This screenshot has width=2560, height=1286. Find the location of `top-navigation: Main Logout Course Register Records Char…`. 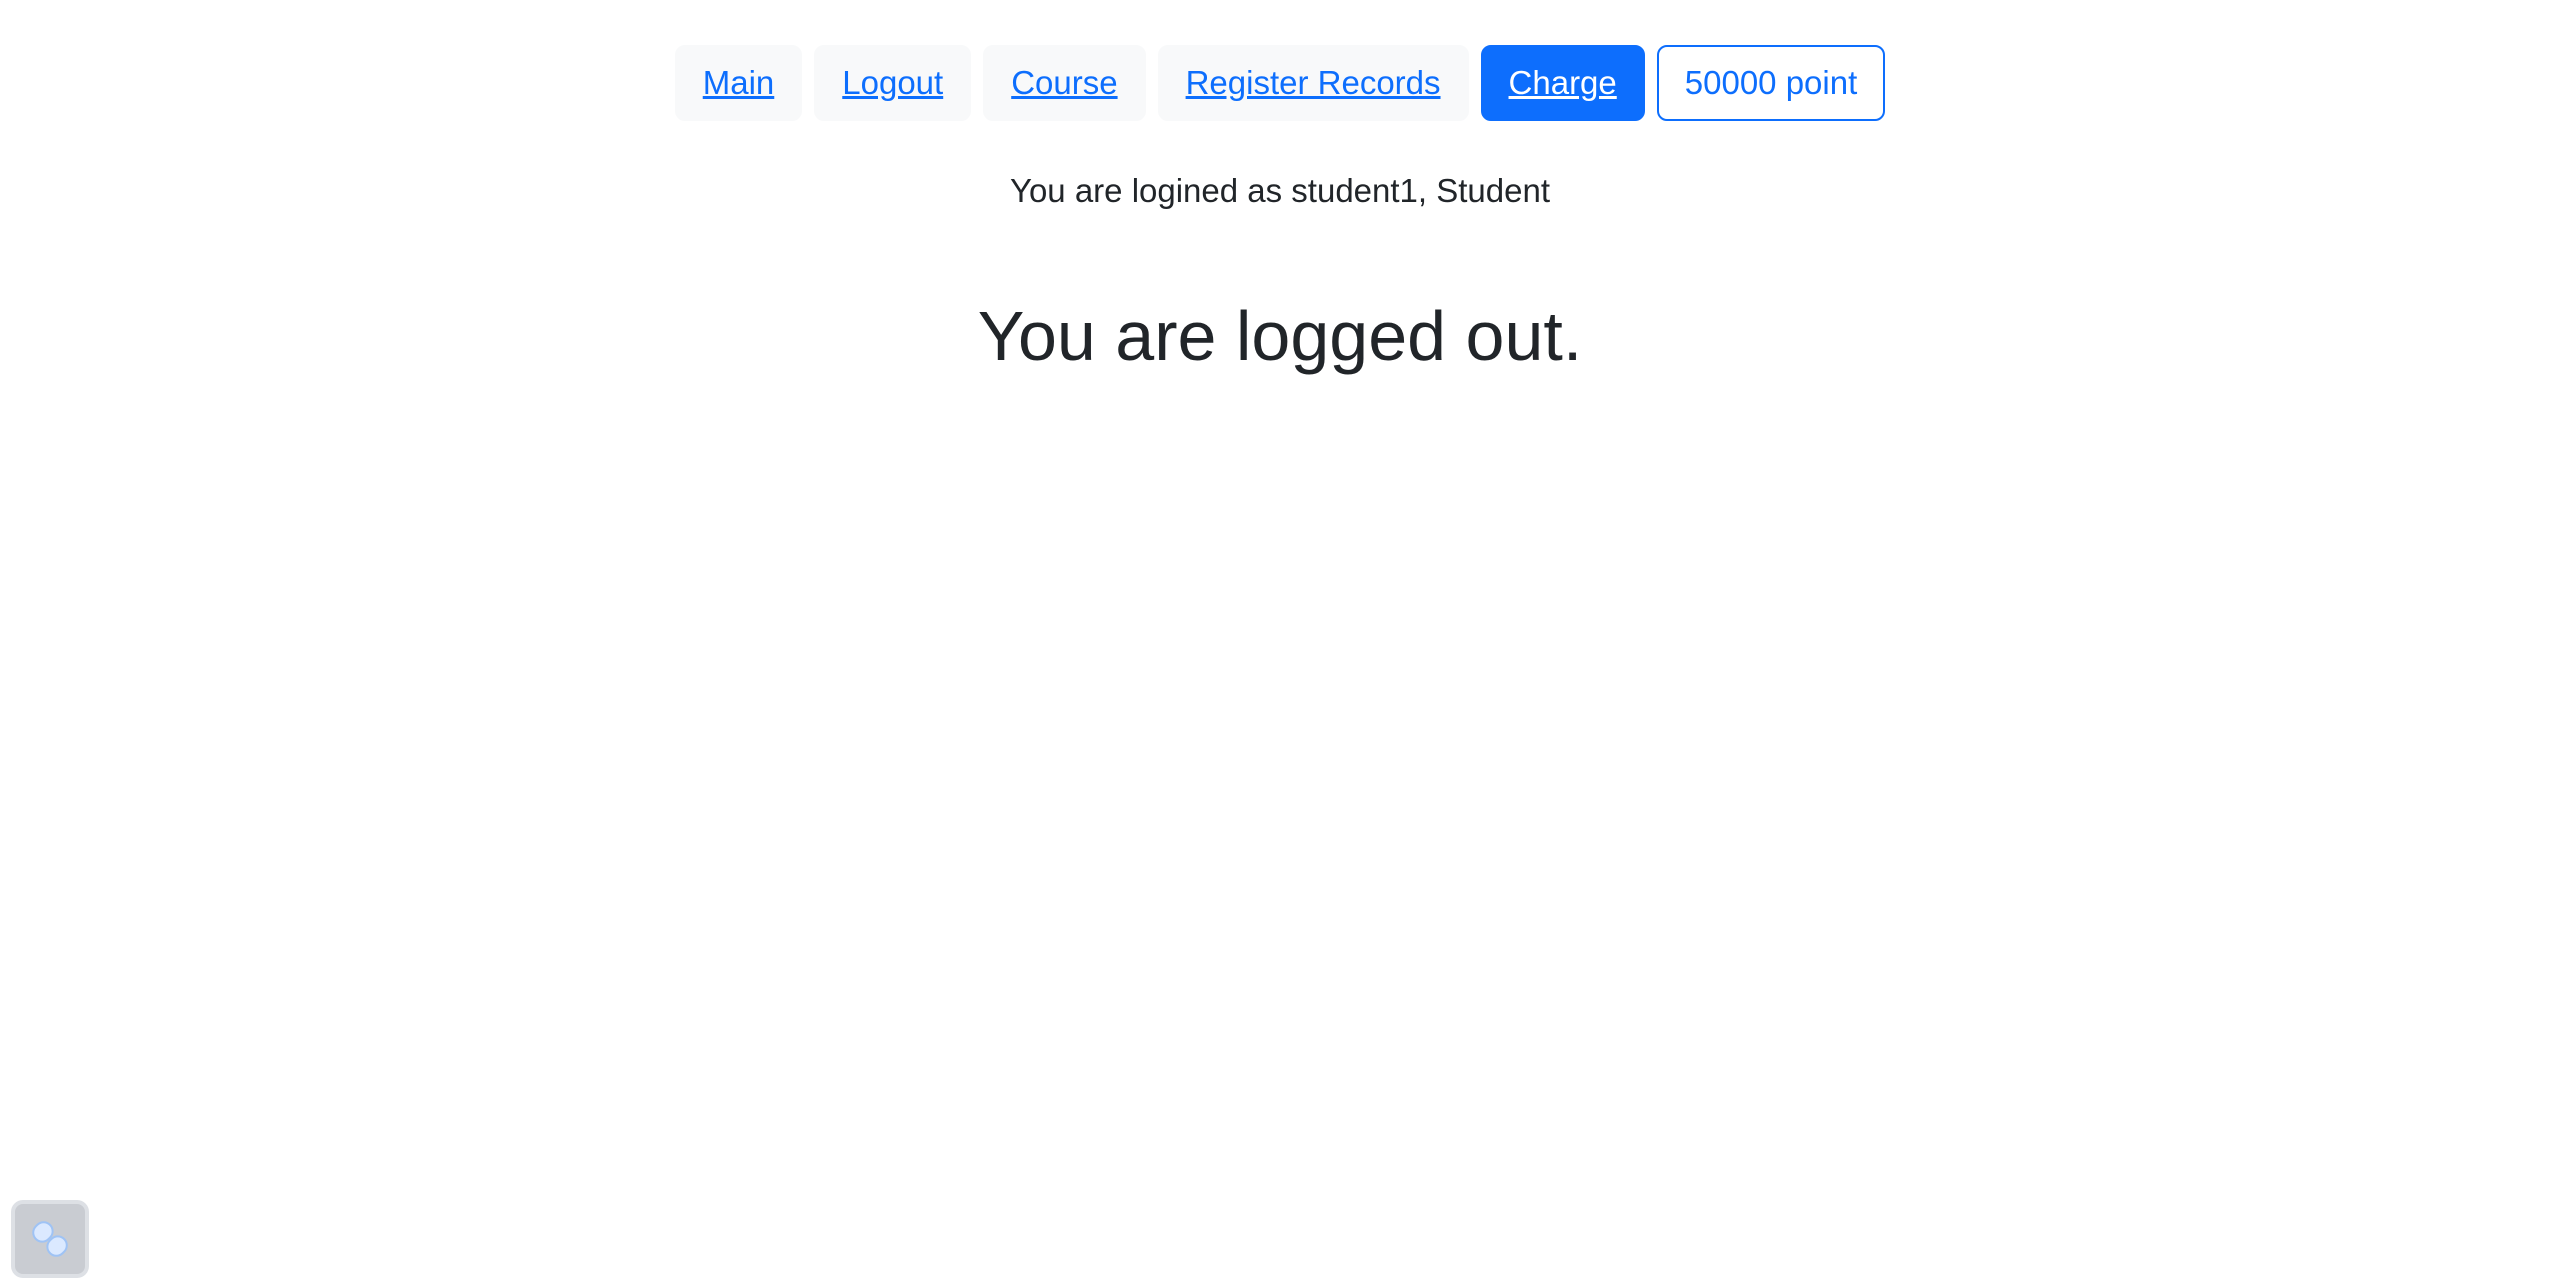

top-navigation: Main Logout Course Register Records Char… is located at coordinates (1280, 83).